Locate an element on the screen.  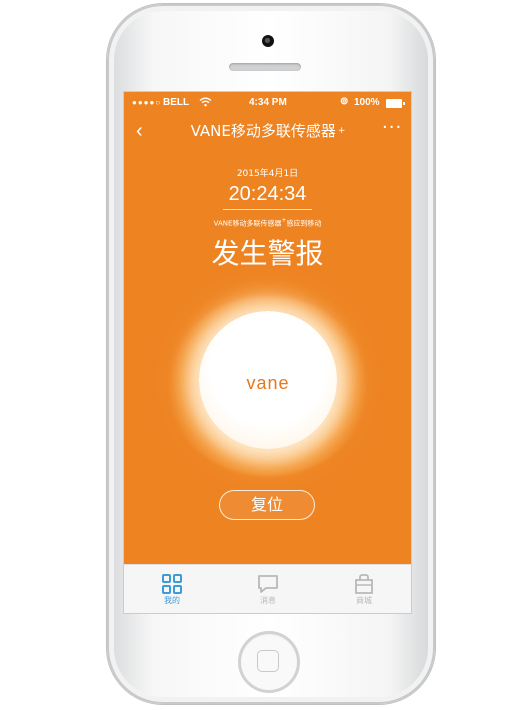
signal-strength: ●●●●○ is located at coordinates (147, 102).